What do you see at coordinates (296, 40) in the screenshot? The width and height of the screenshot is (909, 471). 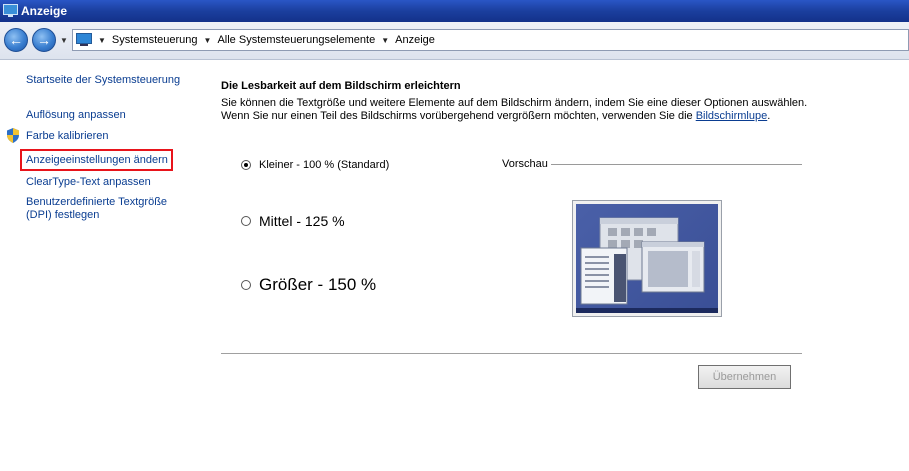 I see `breadcrumb-alle-elemente: Alle Systemsteuerungselemente` at bounding box center [296, 40].